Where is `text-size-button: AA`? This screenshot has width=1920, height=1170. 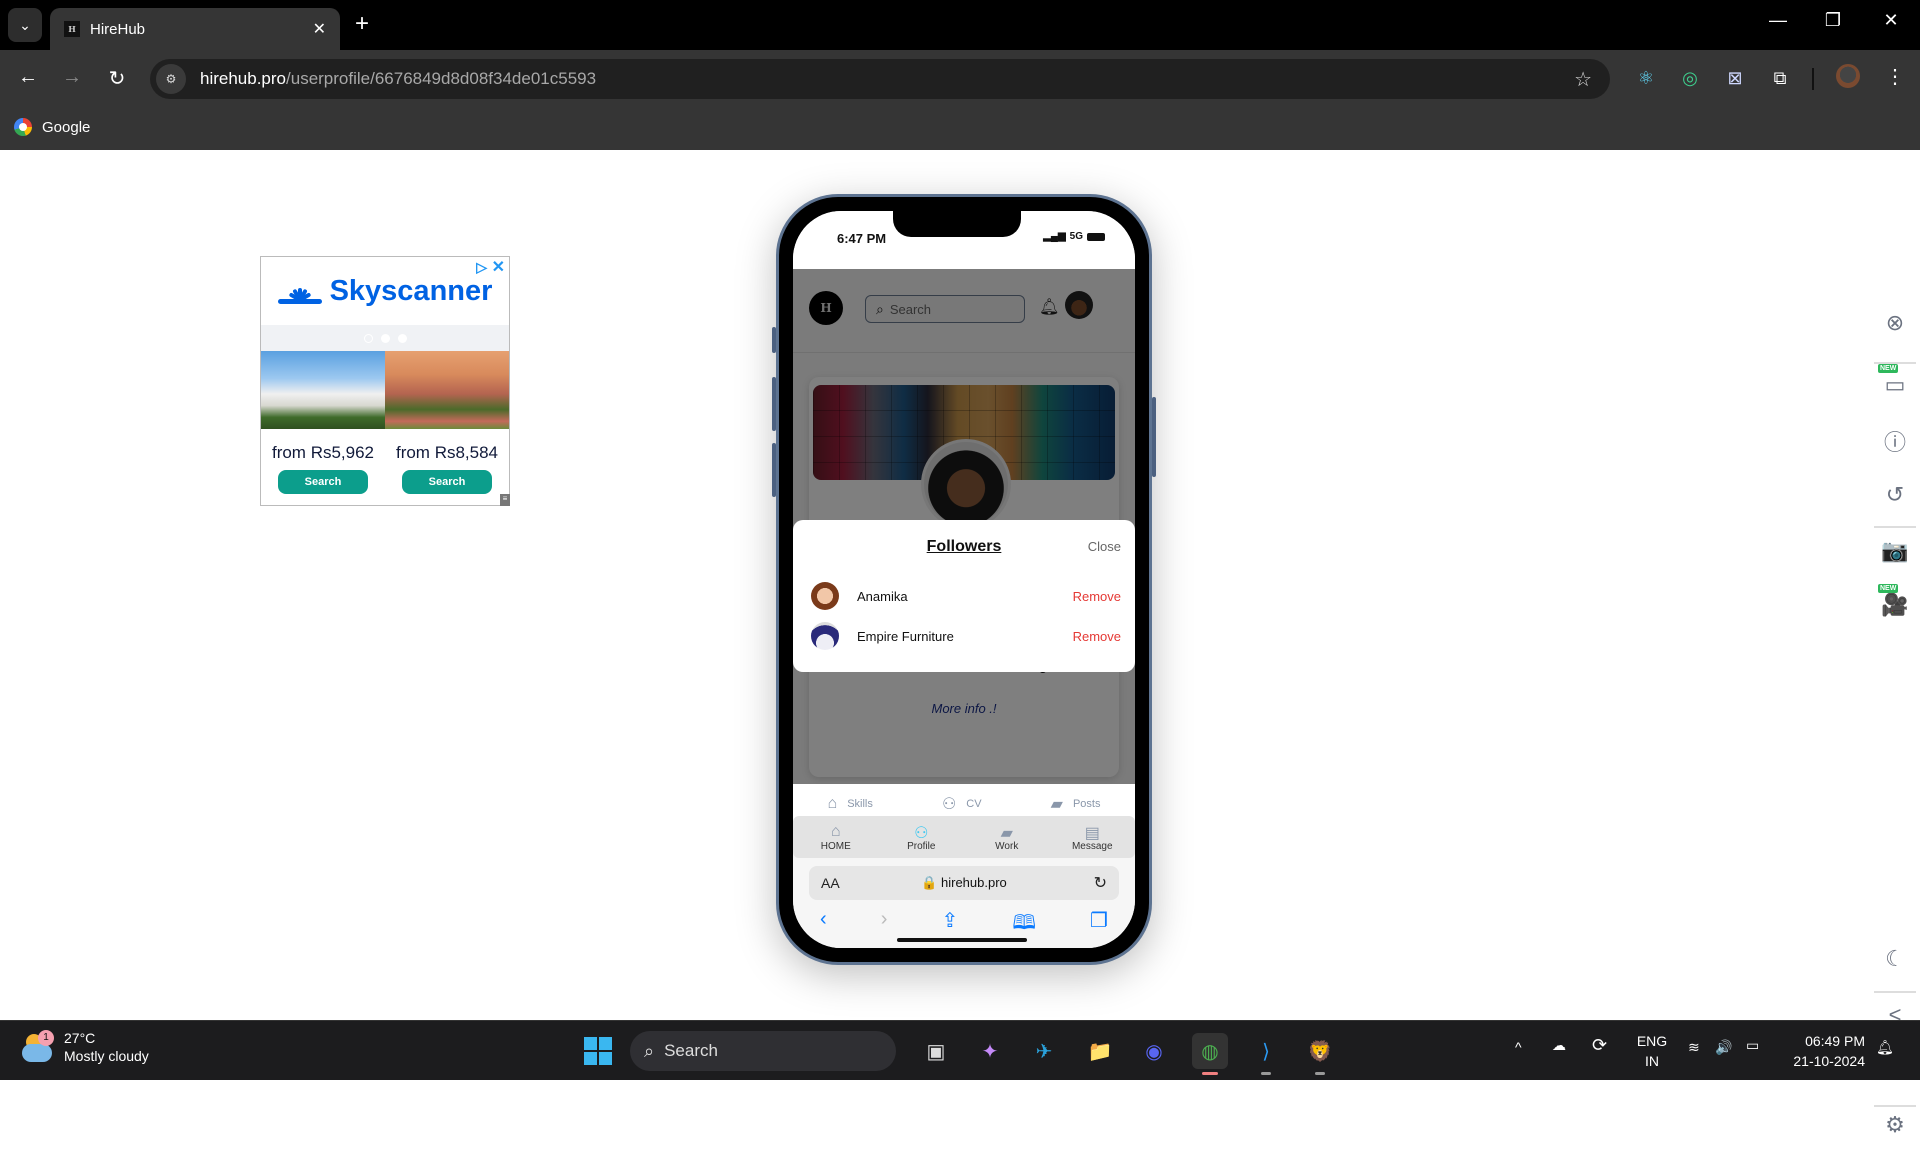
text-size-button: AA is located at coordinates (830, 883).